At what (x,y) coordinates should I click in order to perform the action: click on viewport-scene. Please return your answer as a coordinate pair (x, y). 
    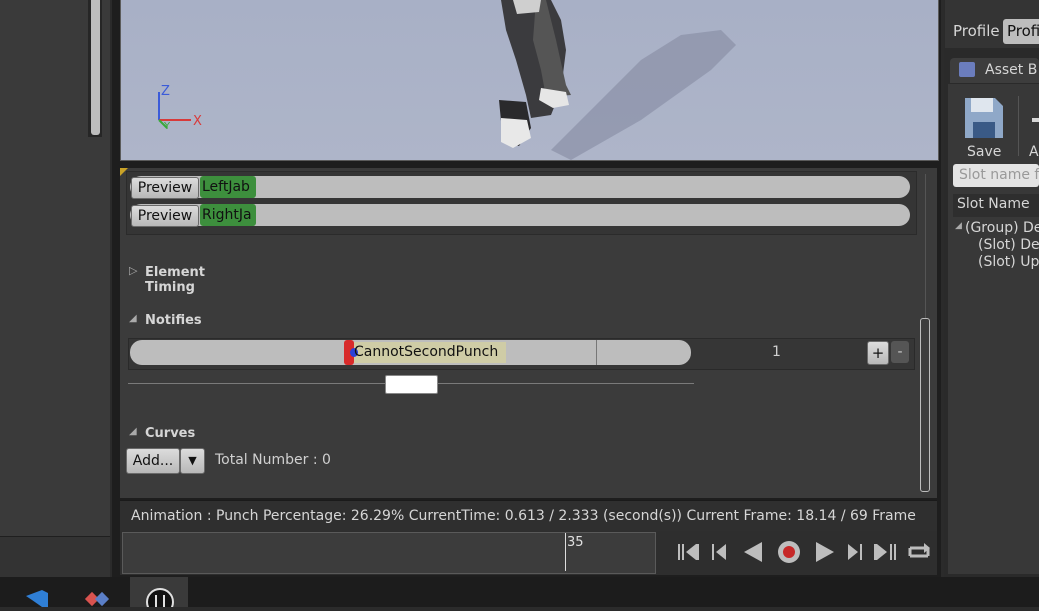
    Looking at the image, I should click on (447, 80).